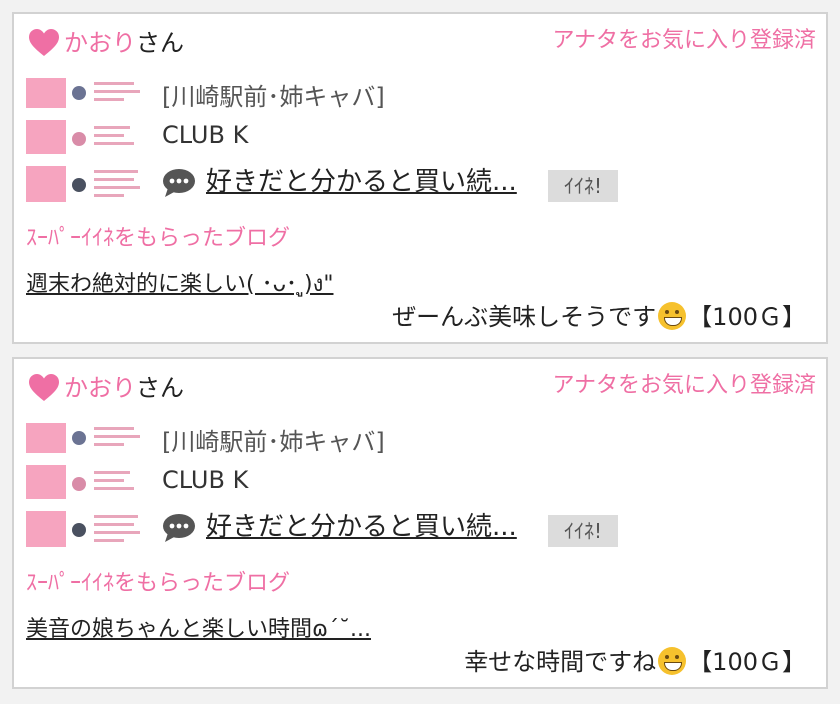 The height and width of the screenshot is (704, 840). I want to click on comment: 幸せな時間ですね 【100Ｇ】, so click(635, 662).